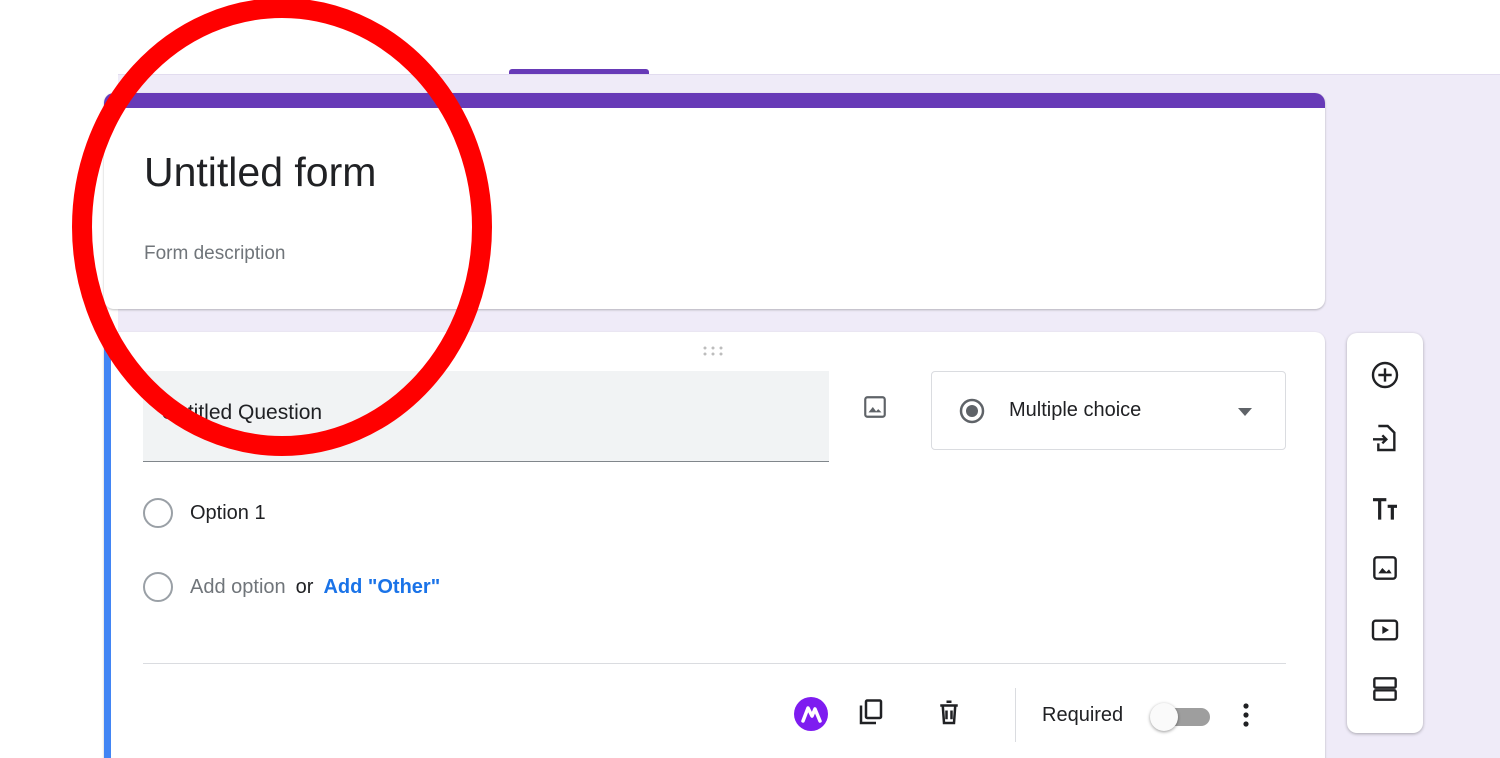 The width and height of the screenshot is (1500, 758). What do you see at coordinates (871, 713) in the screenshot?
I see `duplicate-icon` at bounding box center [871, 713].